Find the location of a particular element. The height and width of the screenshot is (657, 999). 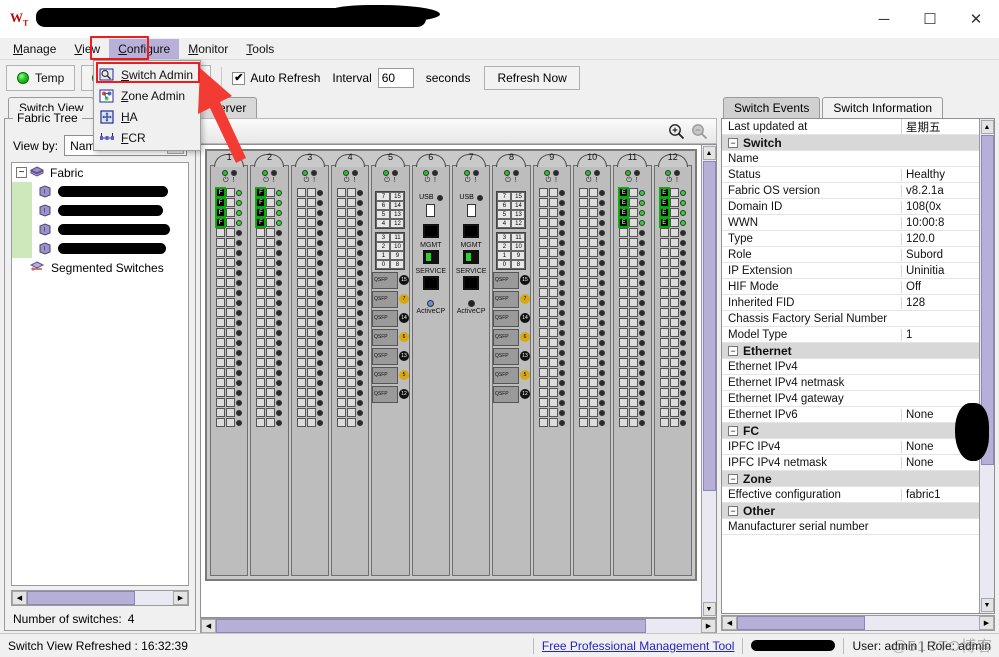

chassis-slot-9: 9 ⏻ ! is located at coordinates (551, 364).